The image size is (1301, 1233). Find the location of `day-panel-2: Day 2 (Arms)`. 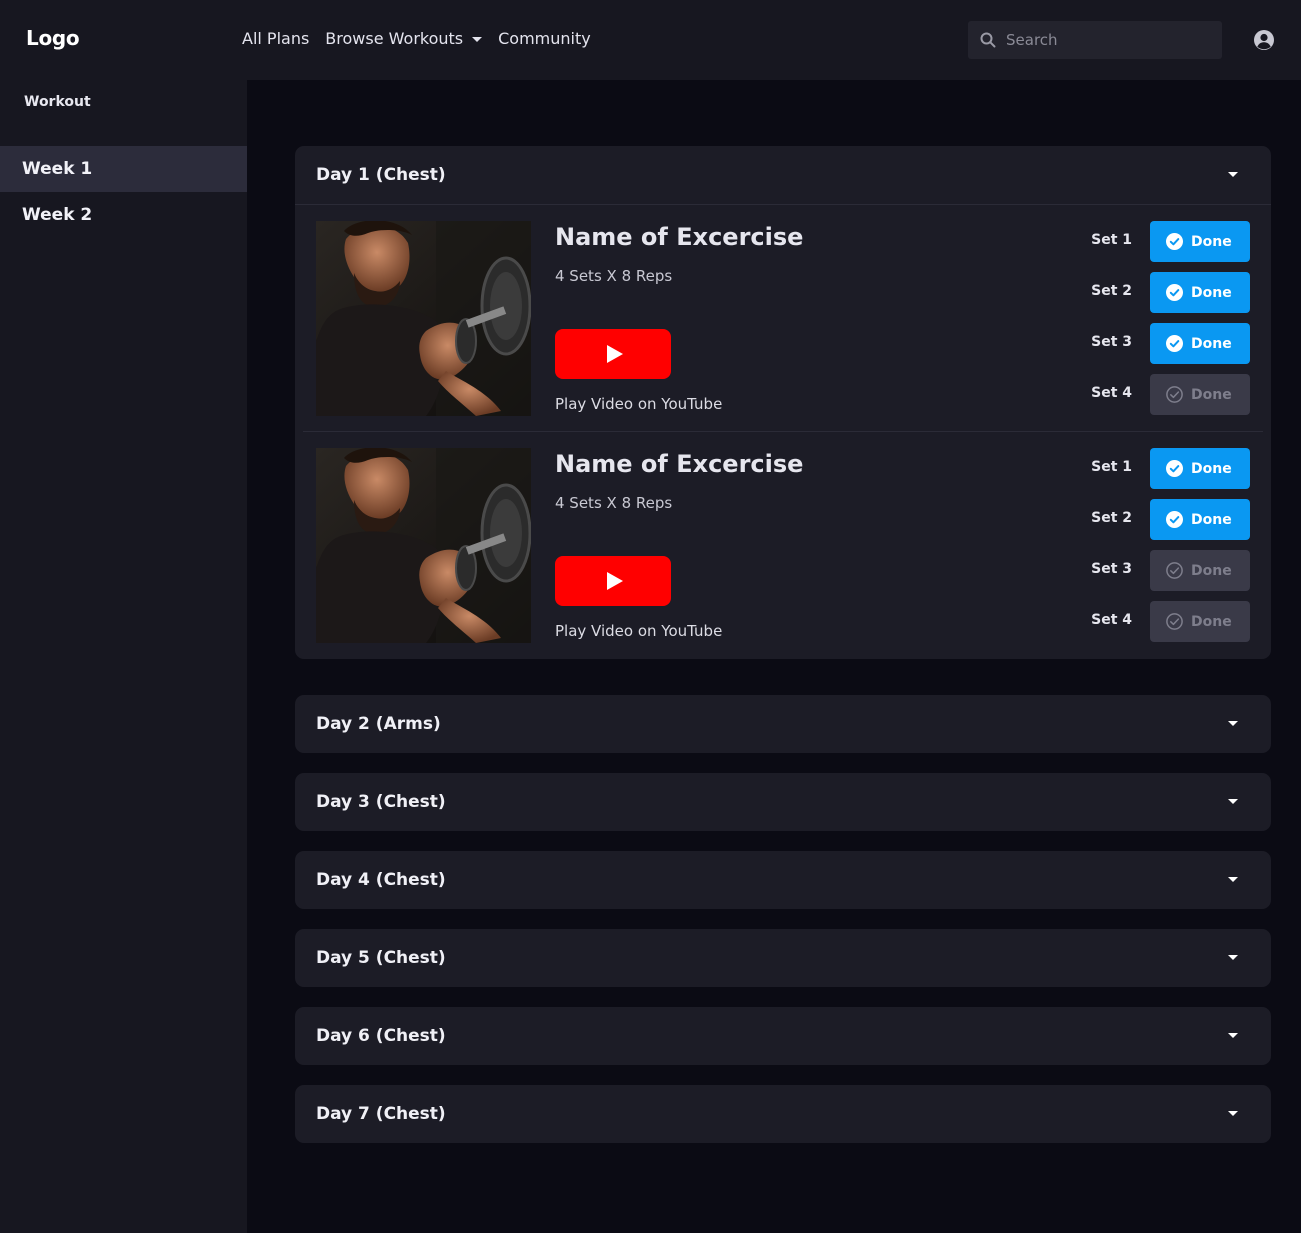

day-panel-2: Day 2 (Arms) is located at coordinates (783, 724).